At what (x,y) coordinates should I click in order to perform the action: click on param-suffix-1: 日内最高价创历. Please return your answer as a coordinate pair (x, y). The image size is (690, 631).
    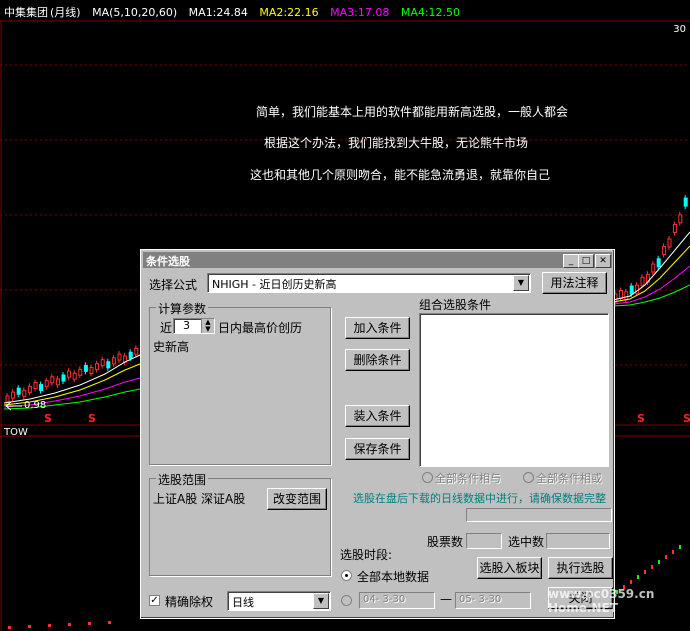
    Looking at the image, I should click on (260, 328).